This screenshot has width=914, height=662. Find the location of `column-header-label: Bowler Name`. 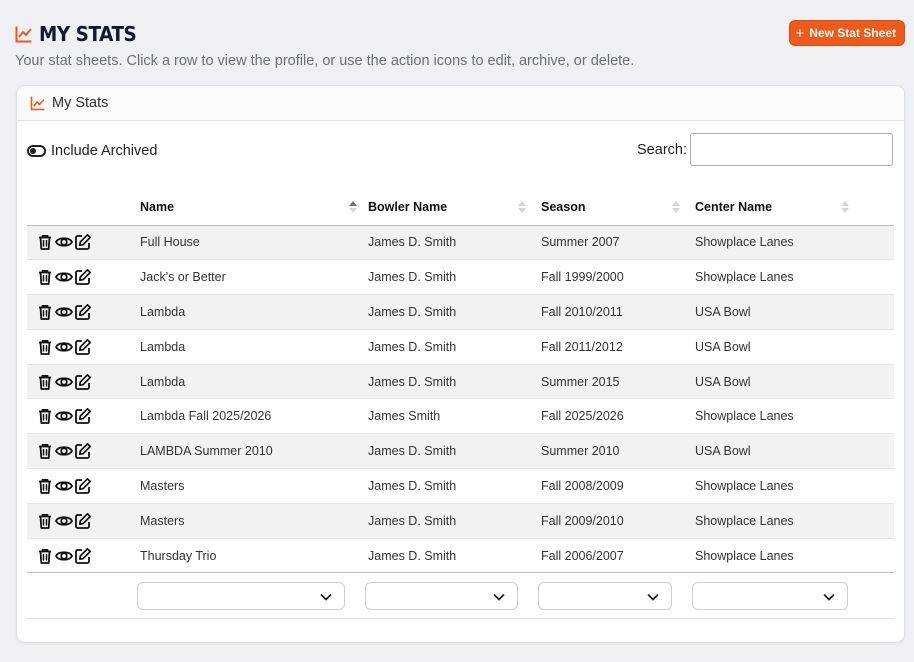

column-header-label: Bowler Name is located at coordinates (408, 207).